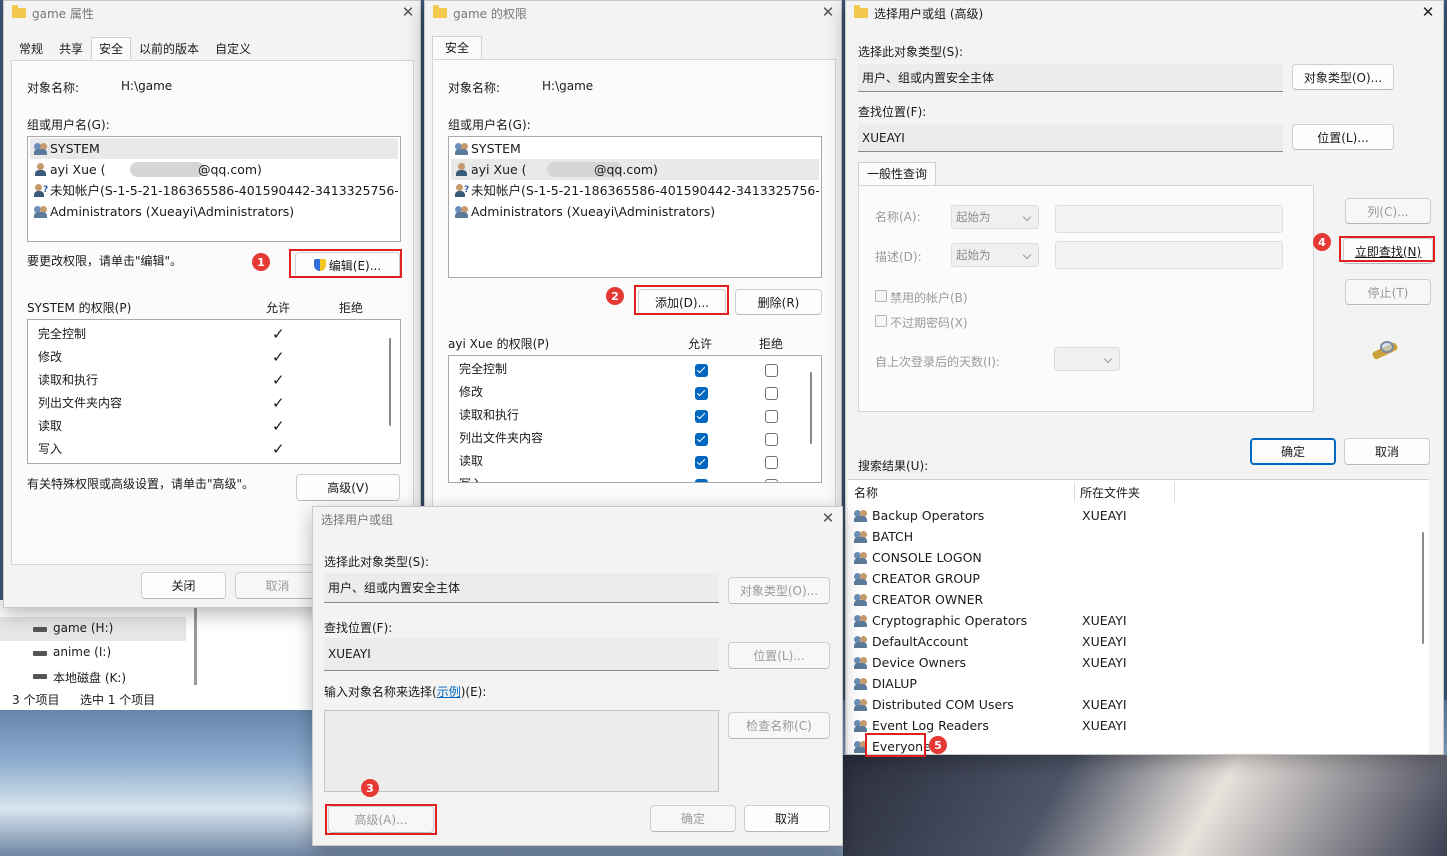 The height and width of the screenshot is (856, 1447). What do you see at coordinates (195, 645) in the screenshot?
I see `explorer-scrollbar` at bounding box center [195, 645].